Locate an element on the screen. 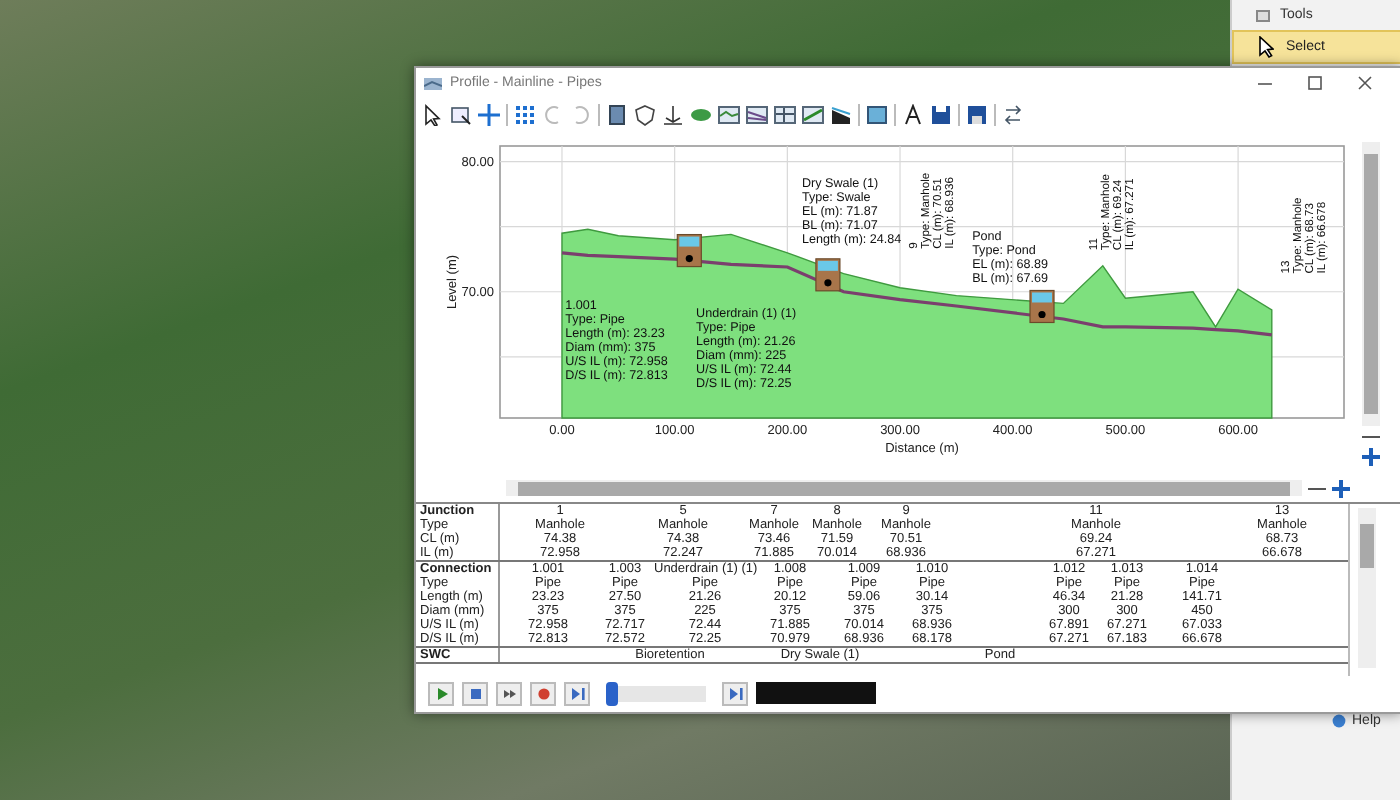 The image size is (1400, 800). record-icon is located at coordinates (543, 693).